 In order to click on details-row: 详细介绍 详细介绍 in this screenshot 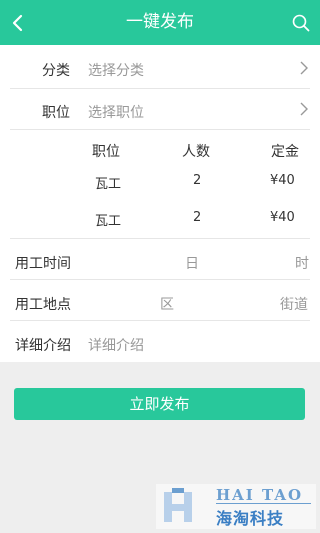, I will do `click(160, 341)`.